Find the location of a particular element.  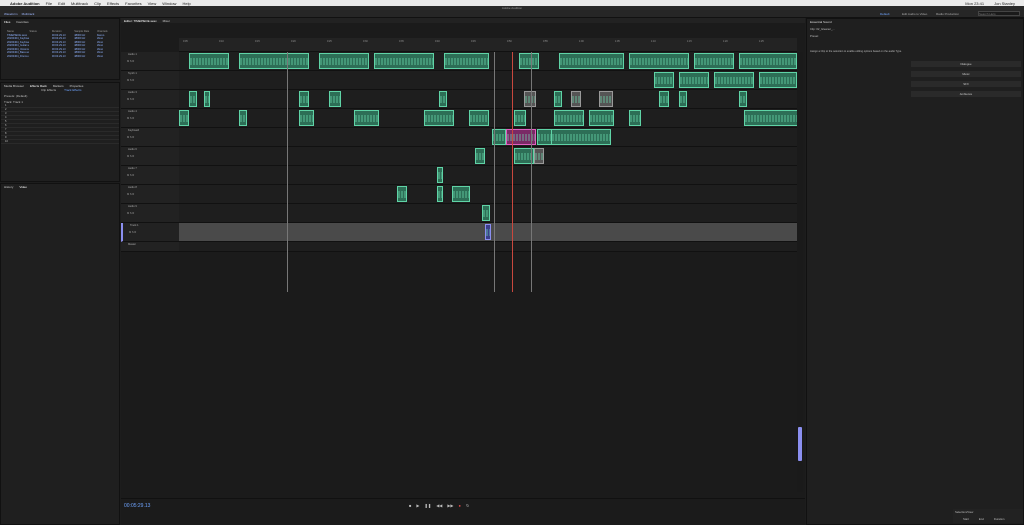

track-header: Track 1 M S R is located at coordinates (150, 232).